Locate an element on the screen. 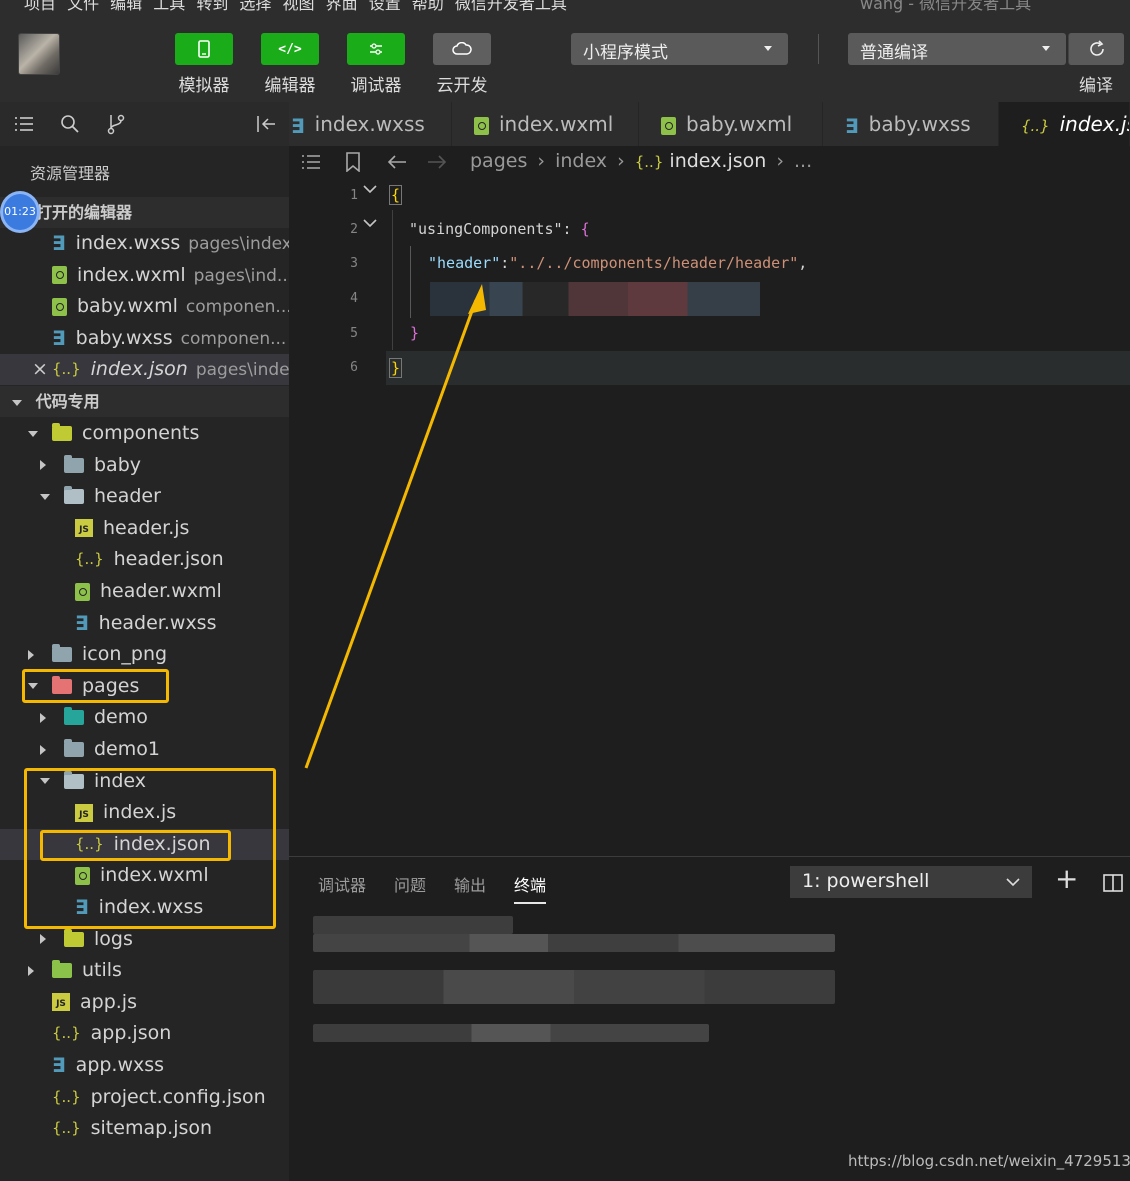 This screenshot has height=1181, width=1130. tree-item-label: header.json is located at coordinates (168, 559).